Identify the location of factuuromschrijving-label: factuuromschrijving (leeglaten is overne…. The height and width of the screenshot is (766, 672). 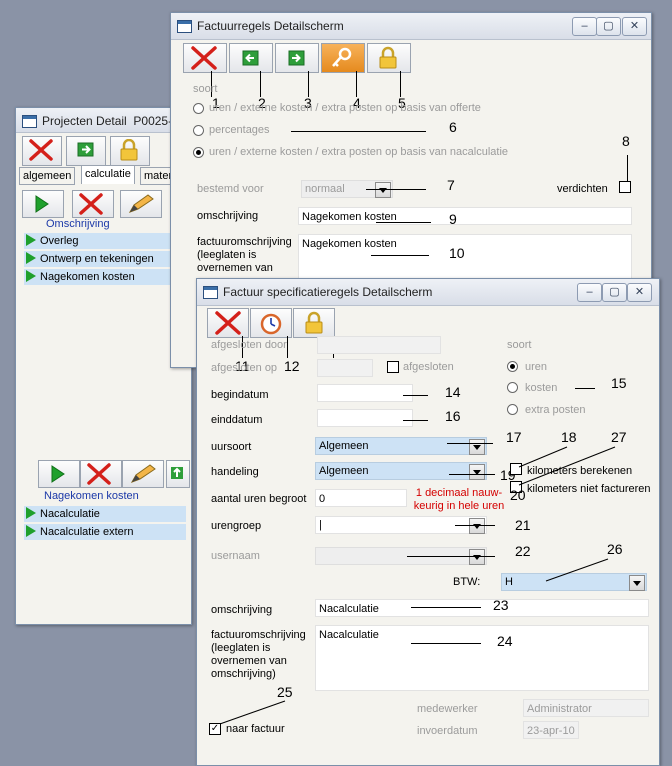
(244, 255).